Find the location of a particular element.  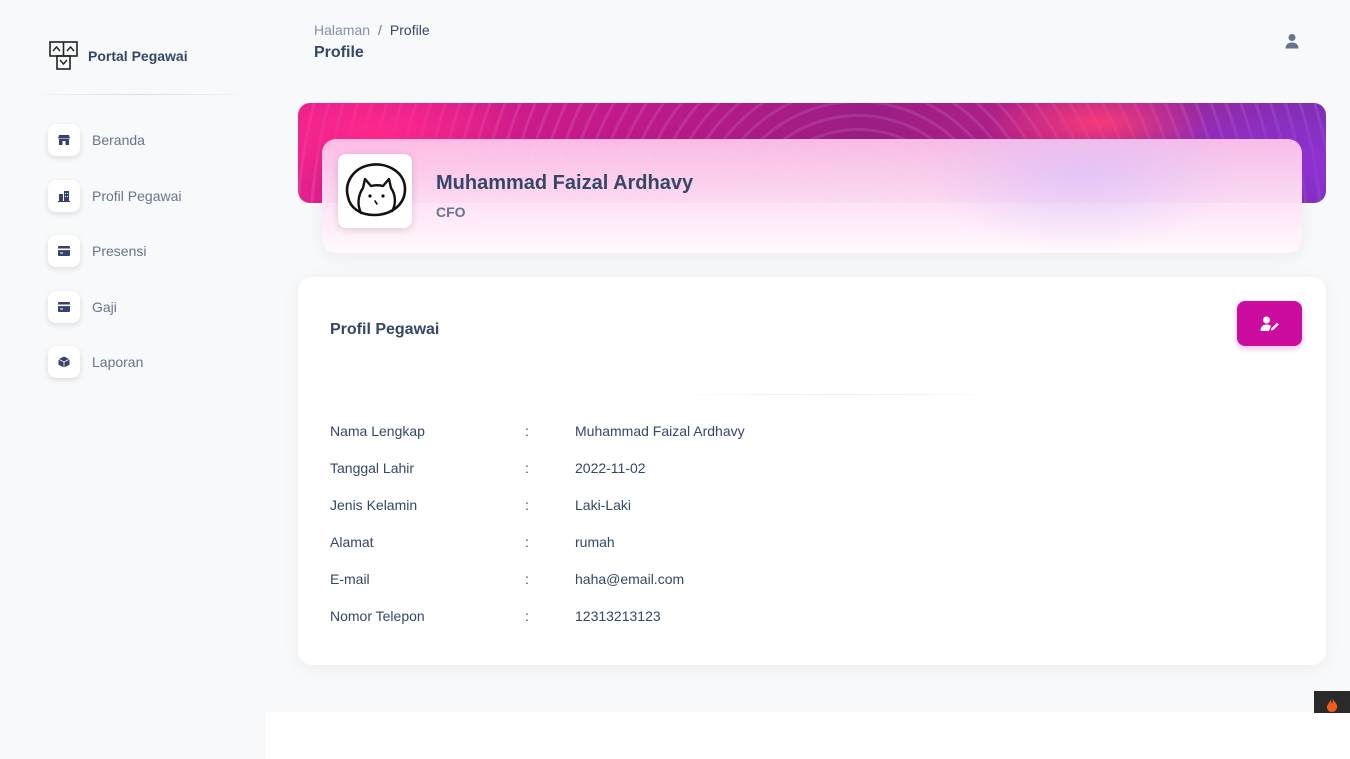

sidebar-item-beranda: Beranda is located at coordinates (115, 140).